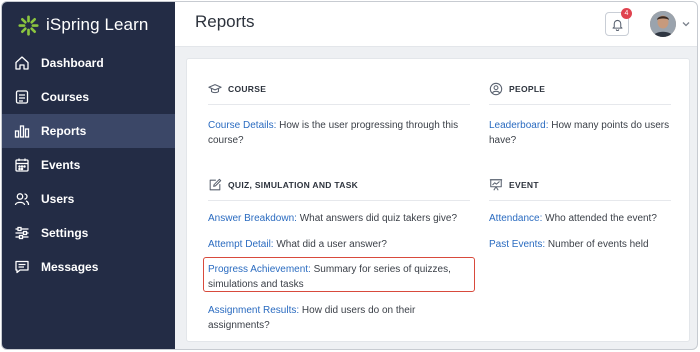  What do you see at coordinates (252, 218) in the screenshot?
I see `report-link-answer-breakdown: Answer Breakdown:` at bounding box center [252, 218].